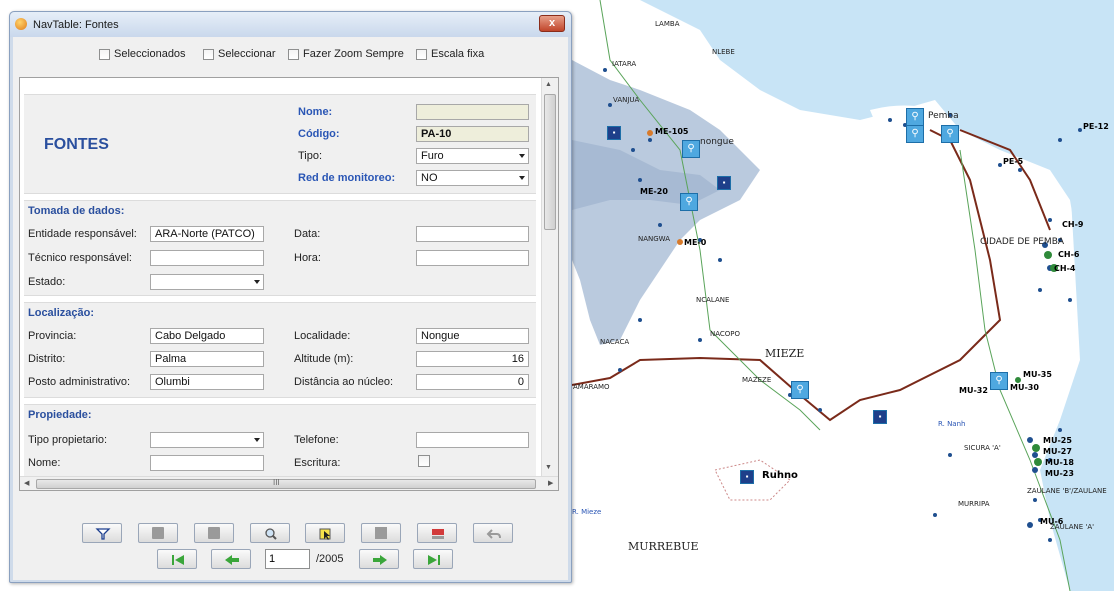  What do you see at coordinates (550, 162) in the screenshot?
I see `scroll-thumb` at bounding box center [550, 162].